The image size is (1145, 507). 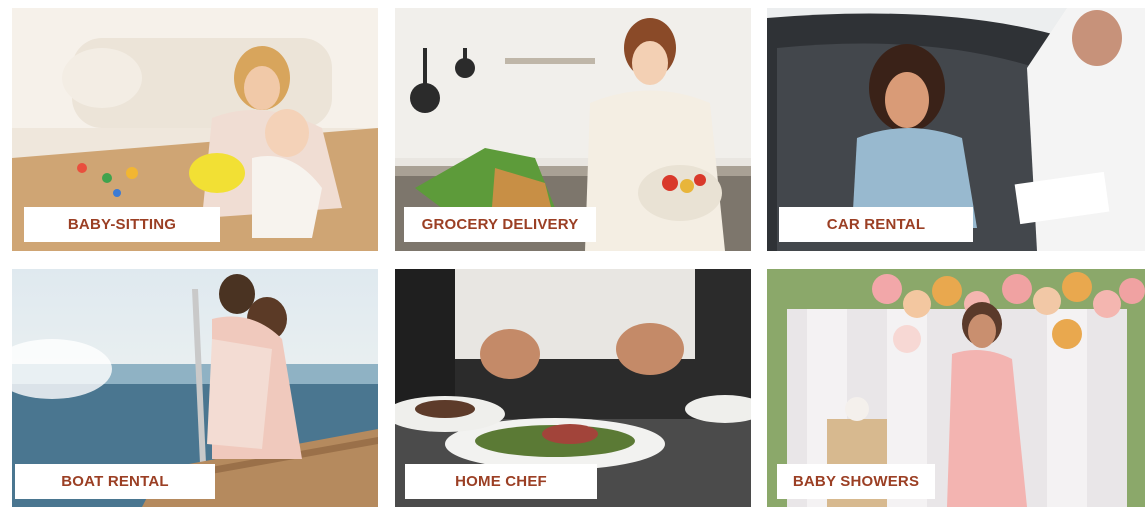 I want to click on service-label: BABY SHOWERS, so click(x=856, y=481).